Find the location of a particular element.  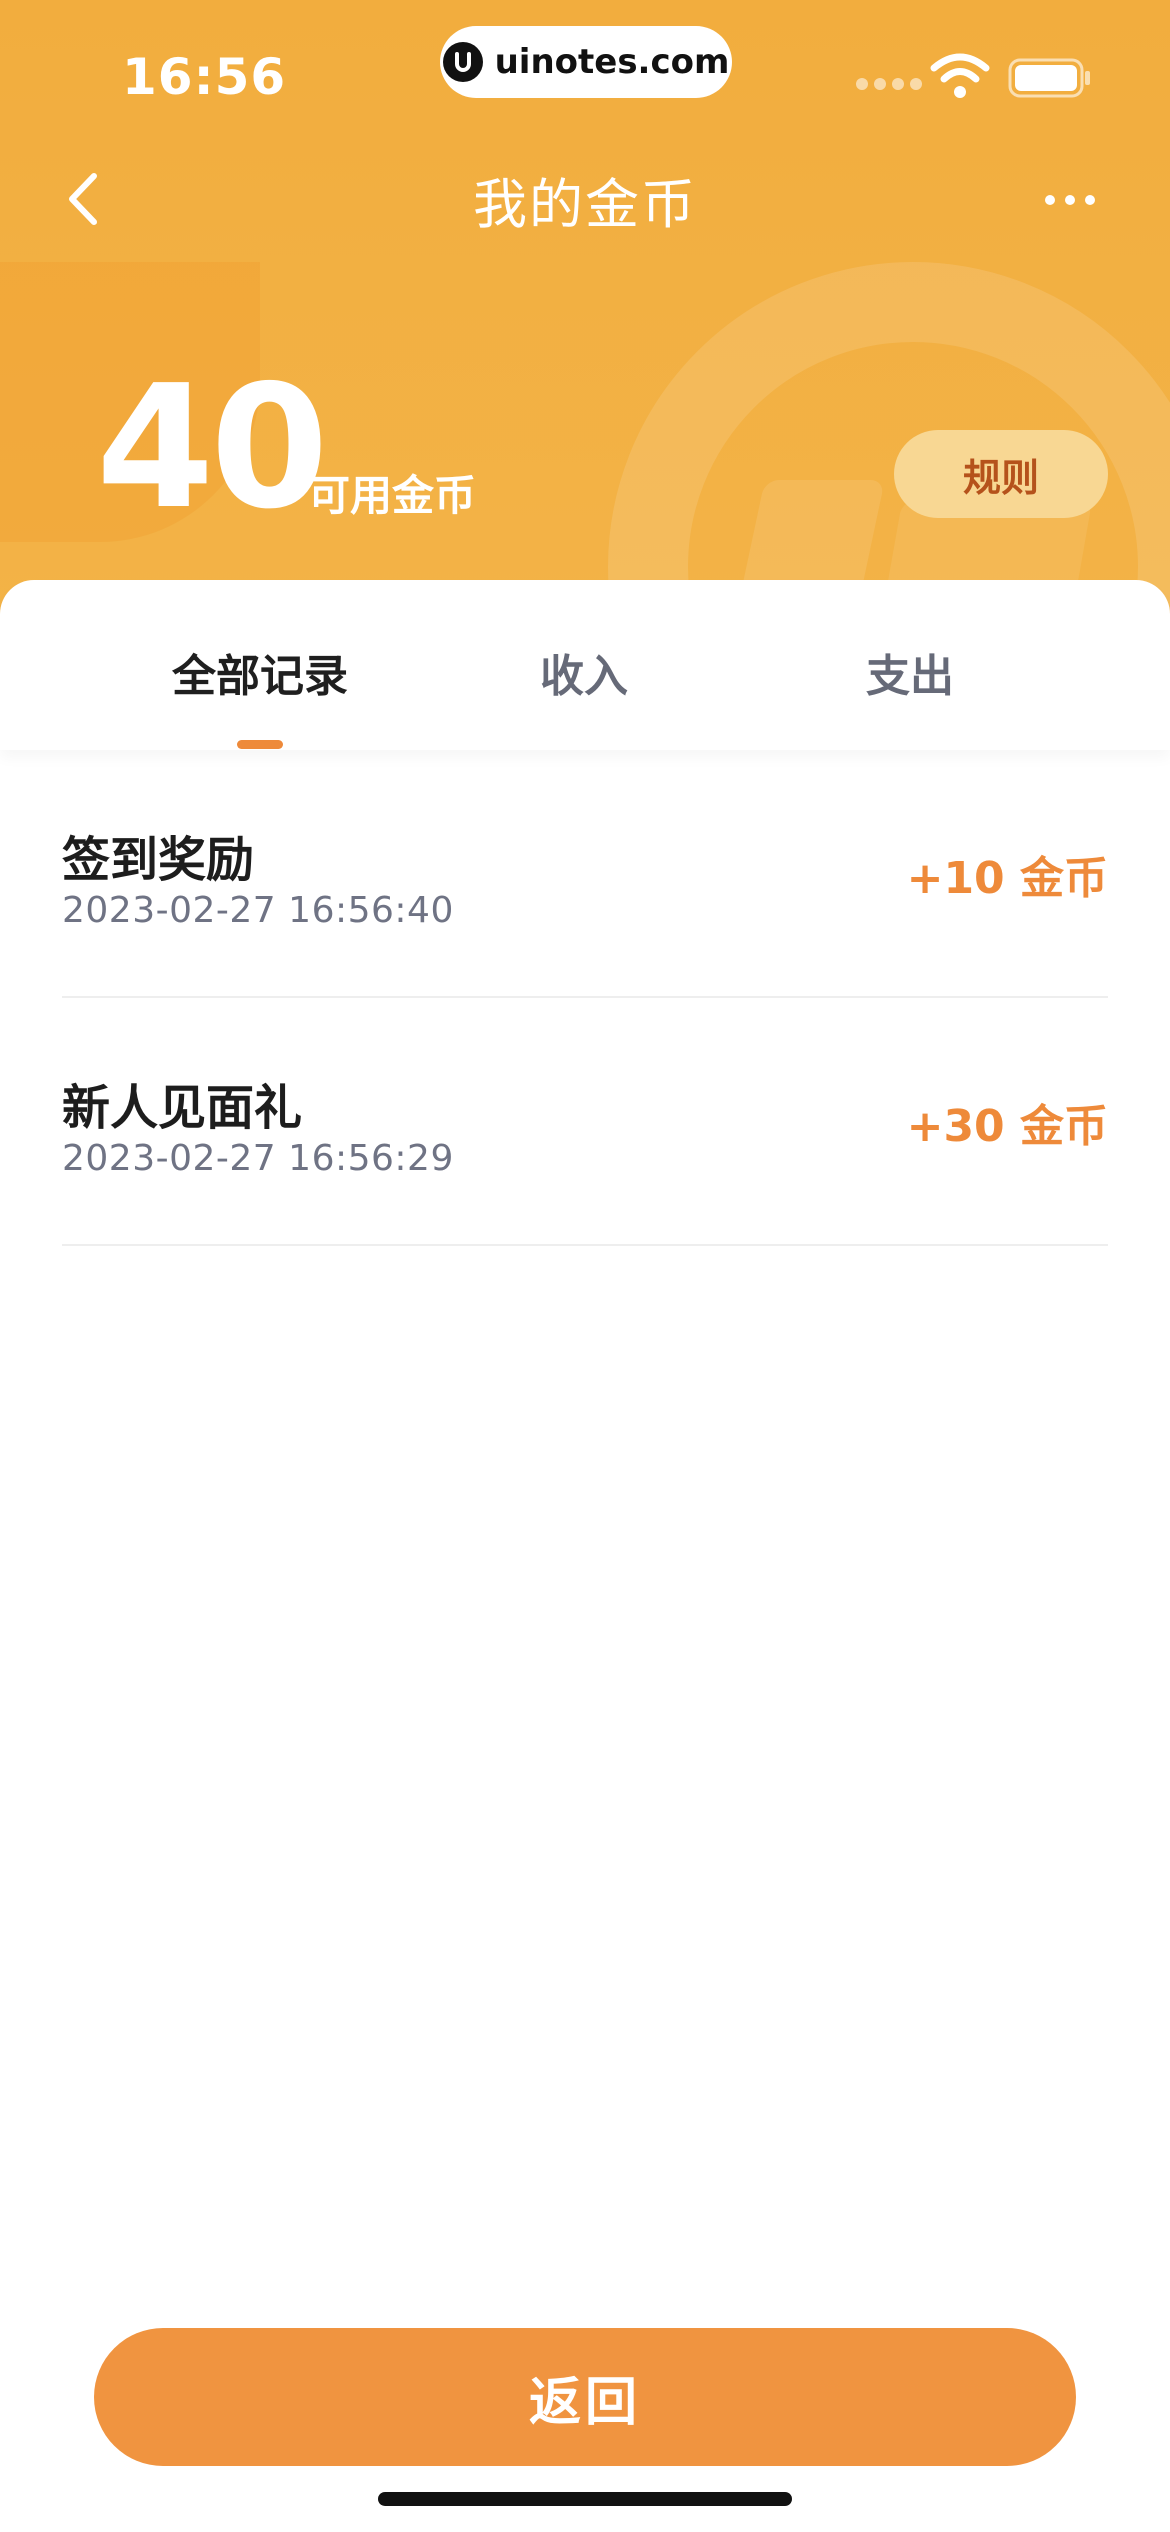

wifi-icon is located at coordinates (960, 75).